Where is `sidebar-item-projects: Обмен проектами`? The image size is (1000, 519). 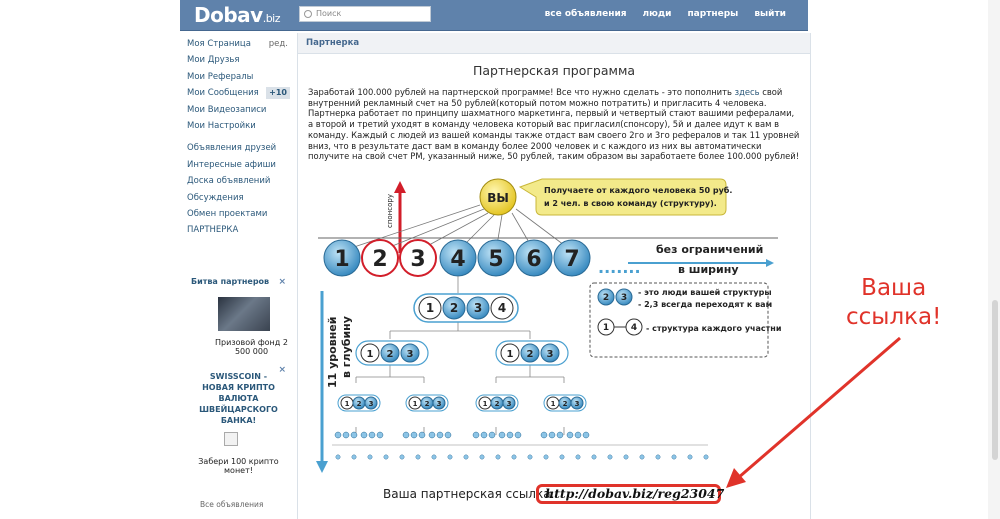
sidebar-item-projects: Обмен проектами is located at coordinates (239, 214).